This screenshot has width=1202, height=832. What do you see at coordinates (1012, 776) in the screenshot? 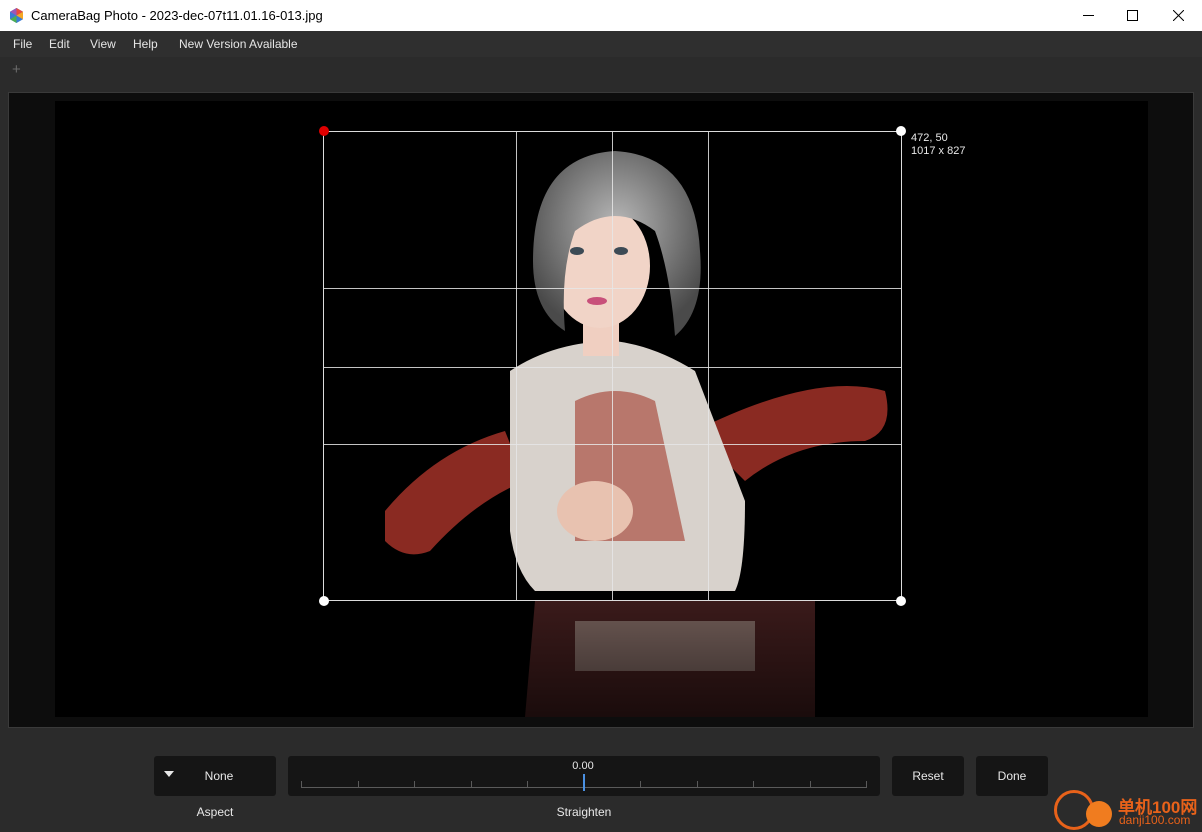
I see `done-button: Done` at bounding box center [1012, 776].